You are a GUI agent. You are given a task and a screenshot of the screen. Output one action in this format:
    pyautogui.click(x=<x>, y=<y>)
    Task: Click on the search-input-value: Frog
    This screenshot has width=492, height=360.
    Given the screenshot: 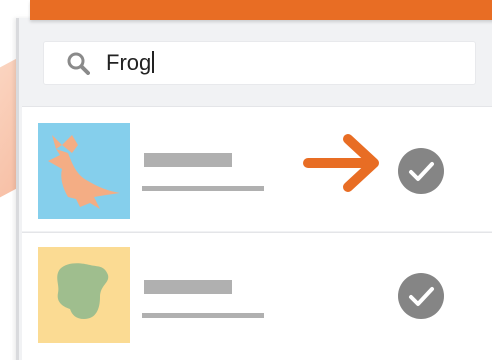 What is the action you would take?
    pyautogui.click(x=129, y=62)
    